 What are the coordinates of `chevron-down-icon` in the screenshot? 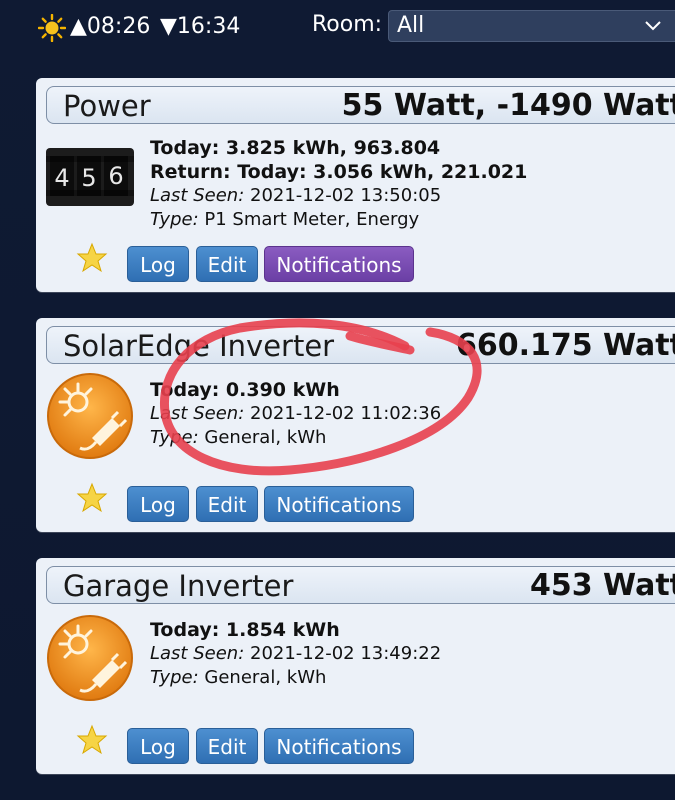 It's located at (653, 26).